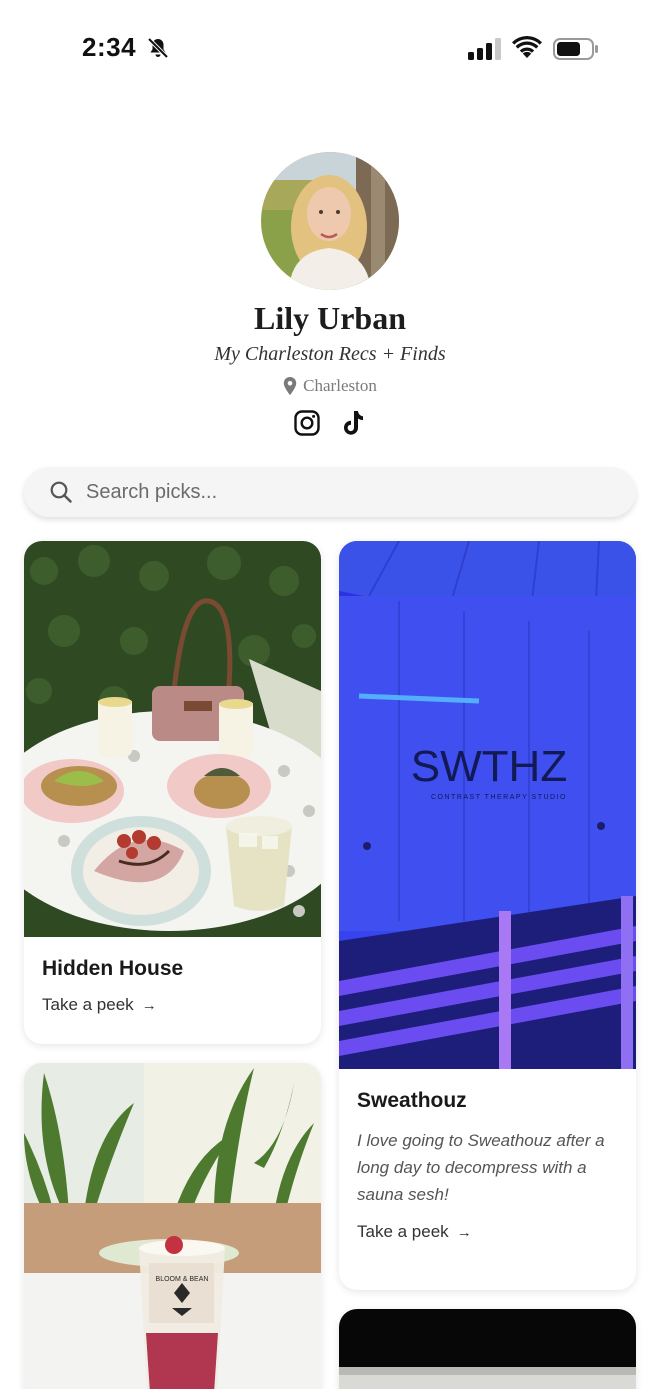 This screenshot has width=660, height=1389. Describe the element at coordinates (527, 47) in the screenshot. I see `wifi-icon` at that location.